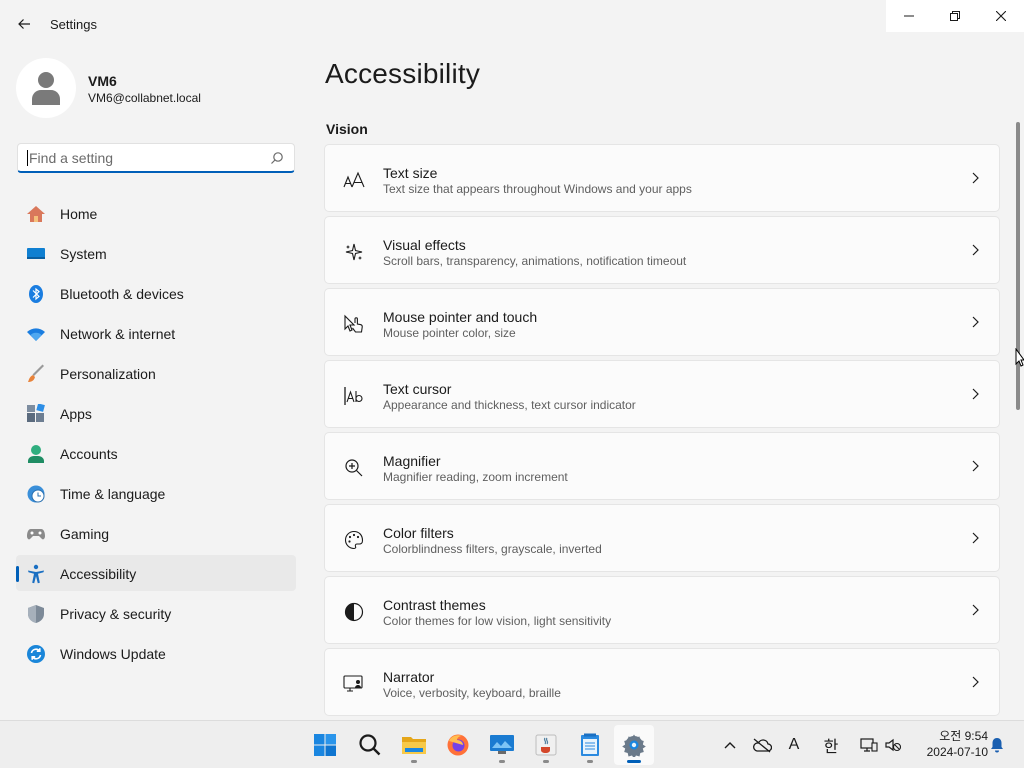 This screenshot has width=1024, height=768. I want to click on sidebar-item-time-language: Time & language, so click(156, 493).